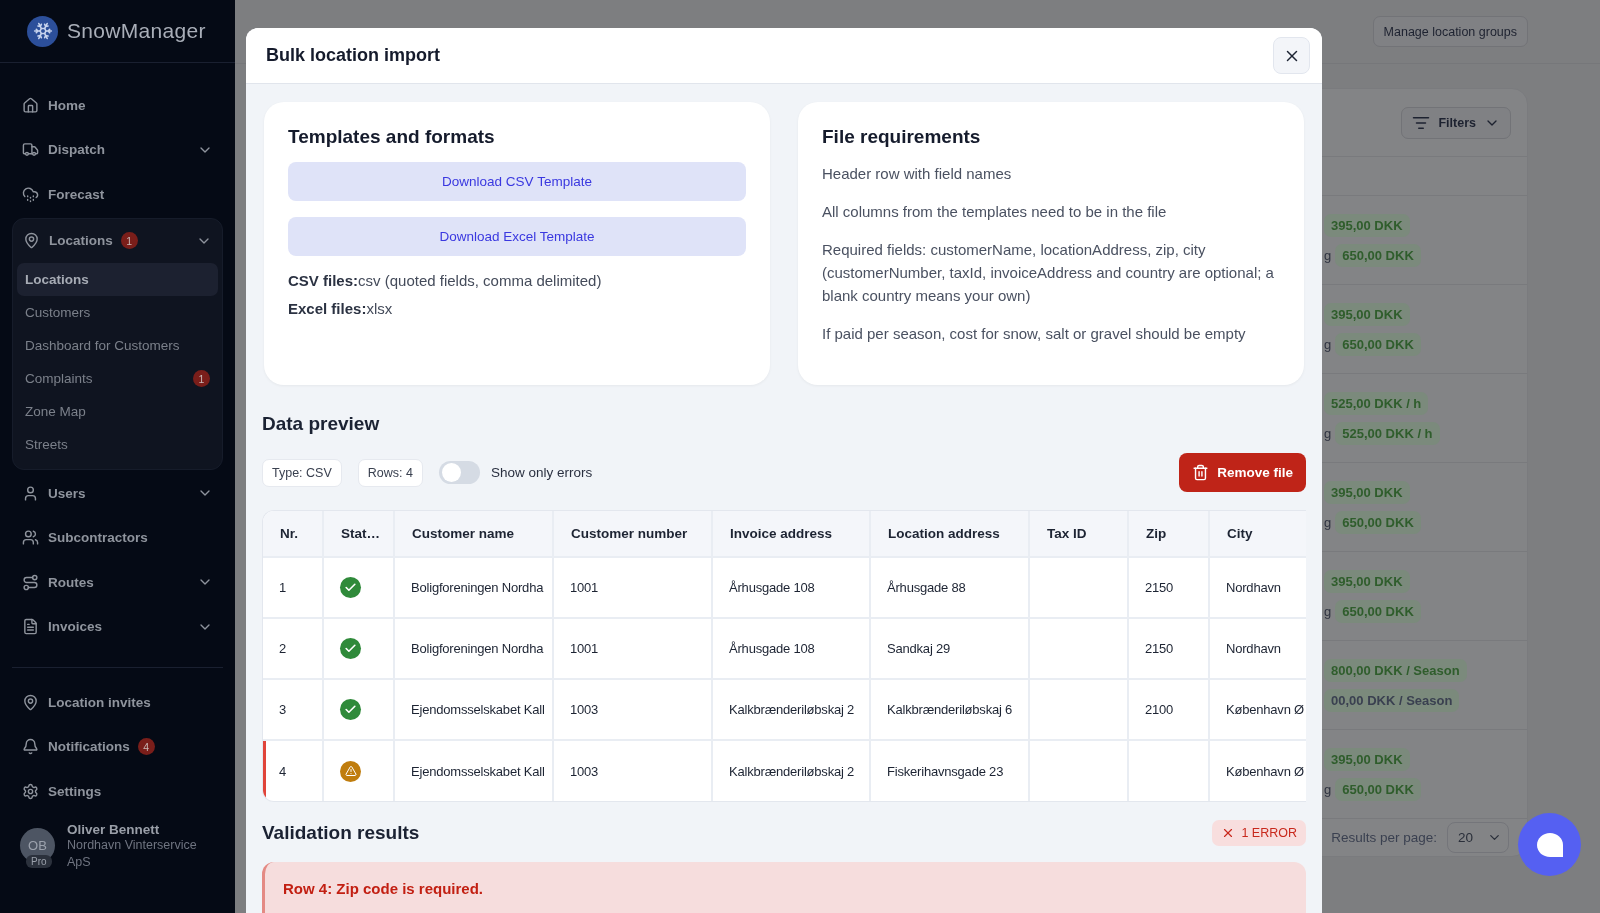  Describe the element at coordinates (117, 240) in the screenshot. I see `nav-item: Locations 1` at that location.